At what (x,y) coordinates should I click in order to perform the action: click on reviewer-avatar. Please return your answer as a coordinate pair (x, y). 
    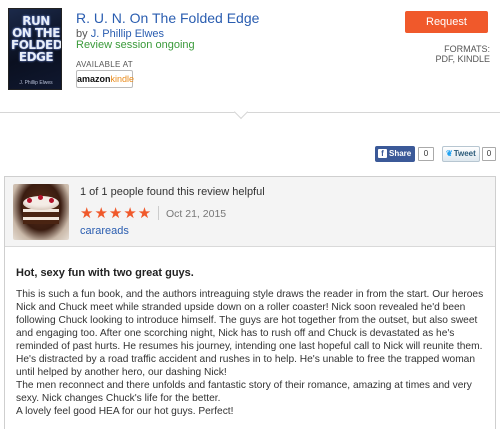
    Looking at the image, I should click on (41, 212).